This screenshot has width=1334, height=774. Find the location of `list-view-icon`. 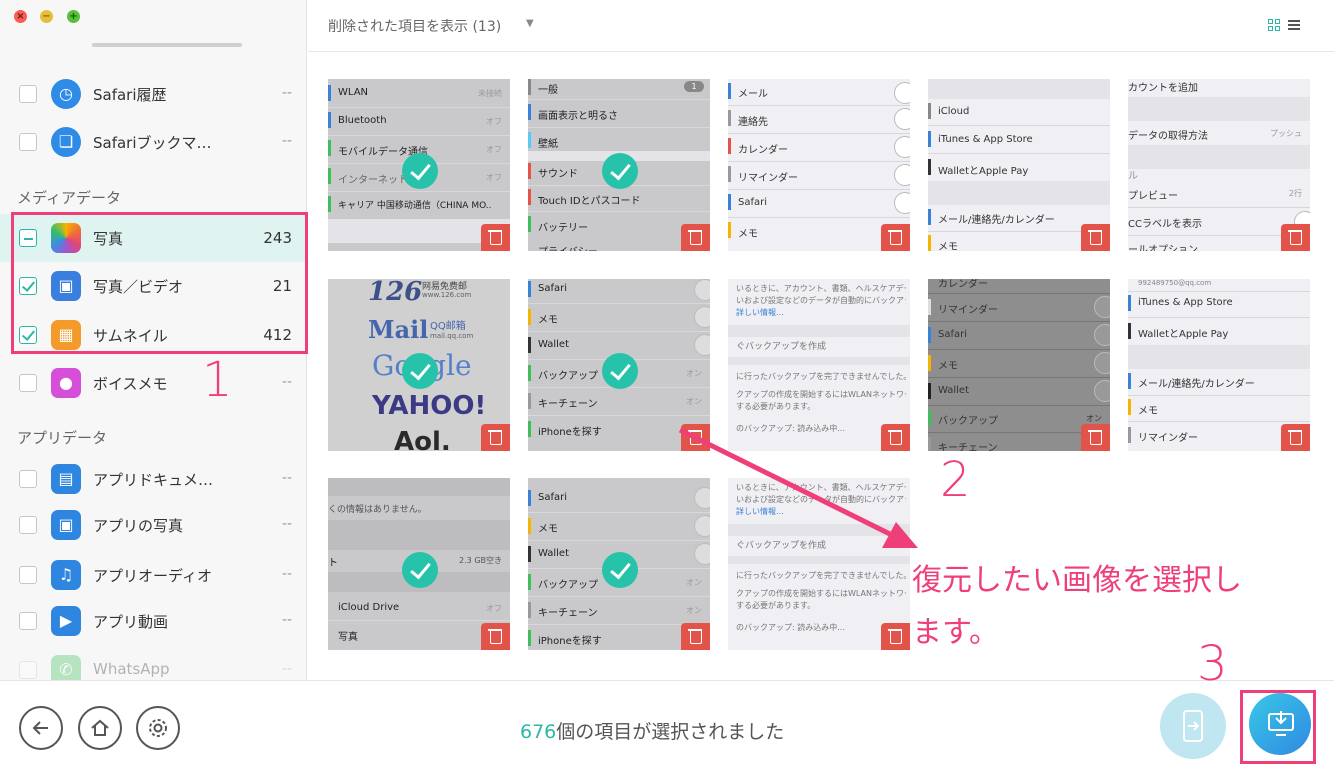

list-view-icon is located at coordinates (1294, 25).